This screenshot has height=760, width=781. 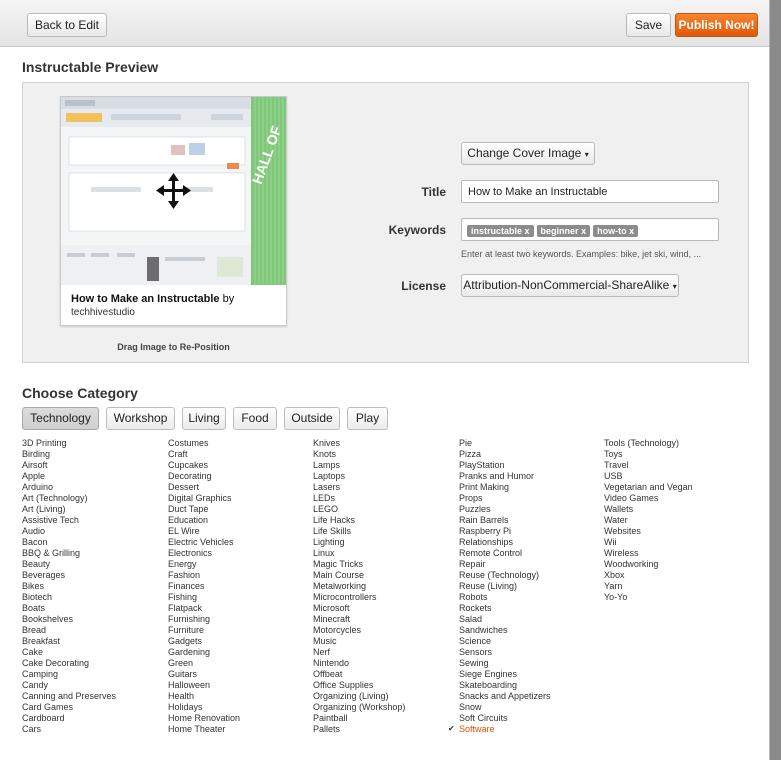 What do you see at coordinates (359, 641) in the screenshot?
I see `category-item: Music` at bounding box center [359, 641].